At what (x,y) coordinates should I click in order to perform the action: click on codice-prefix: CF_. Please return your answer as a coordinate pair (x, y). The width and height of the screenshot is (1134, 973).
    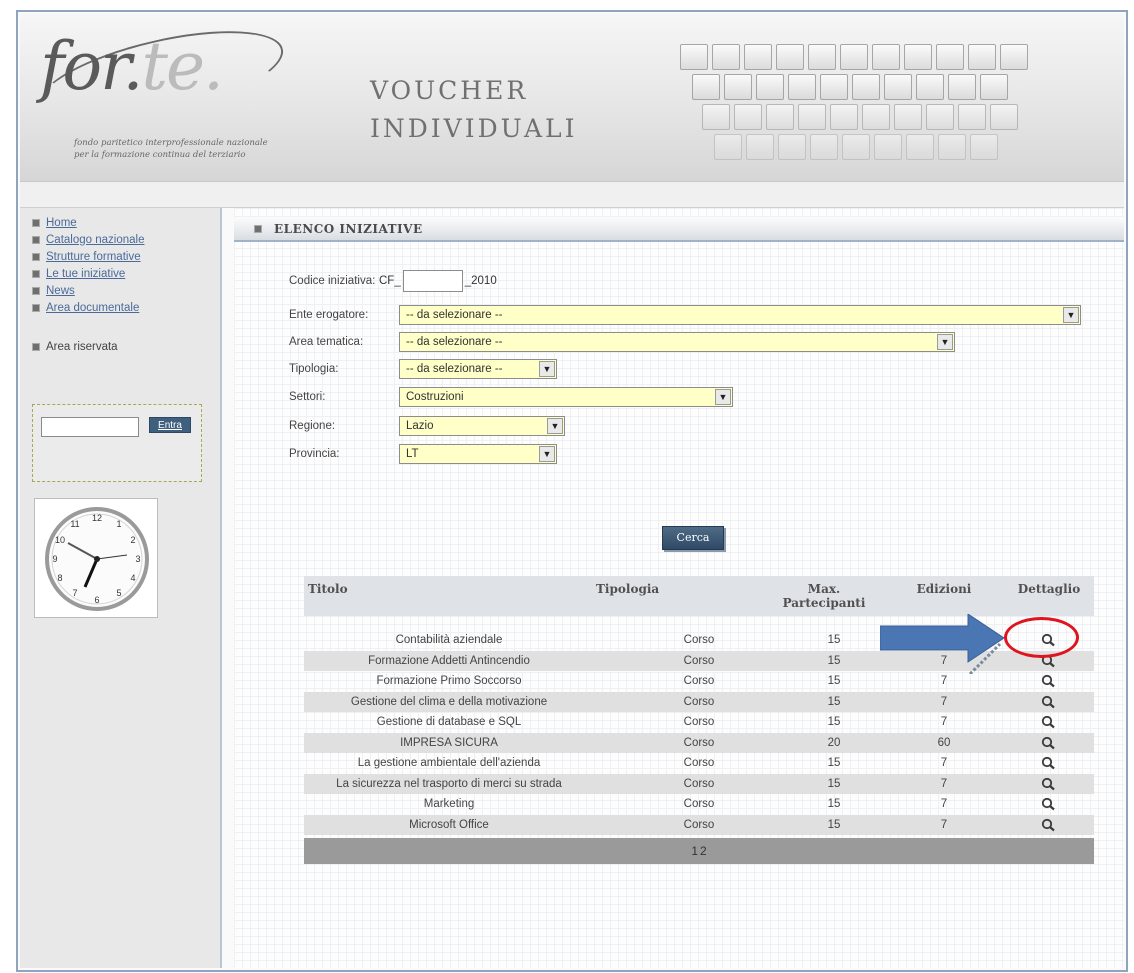
    Looking at the image, I should click on (390, 281).